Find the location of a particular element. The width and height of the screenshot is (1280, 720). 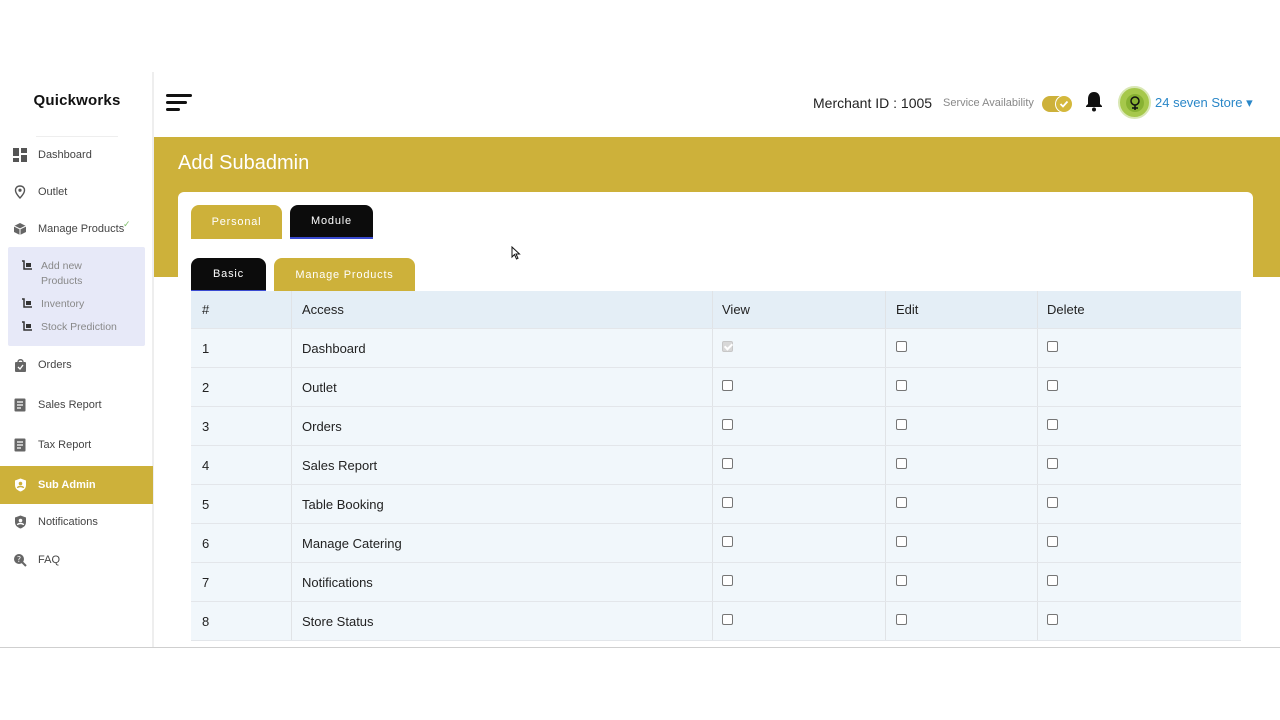

sidebar-item-label: FAQ is located at coordinates (49, 560).